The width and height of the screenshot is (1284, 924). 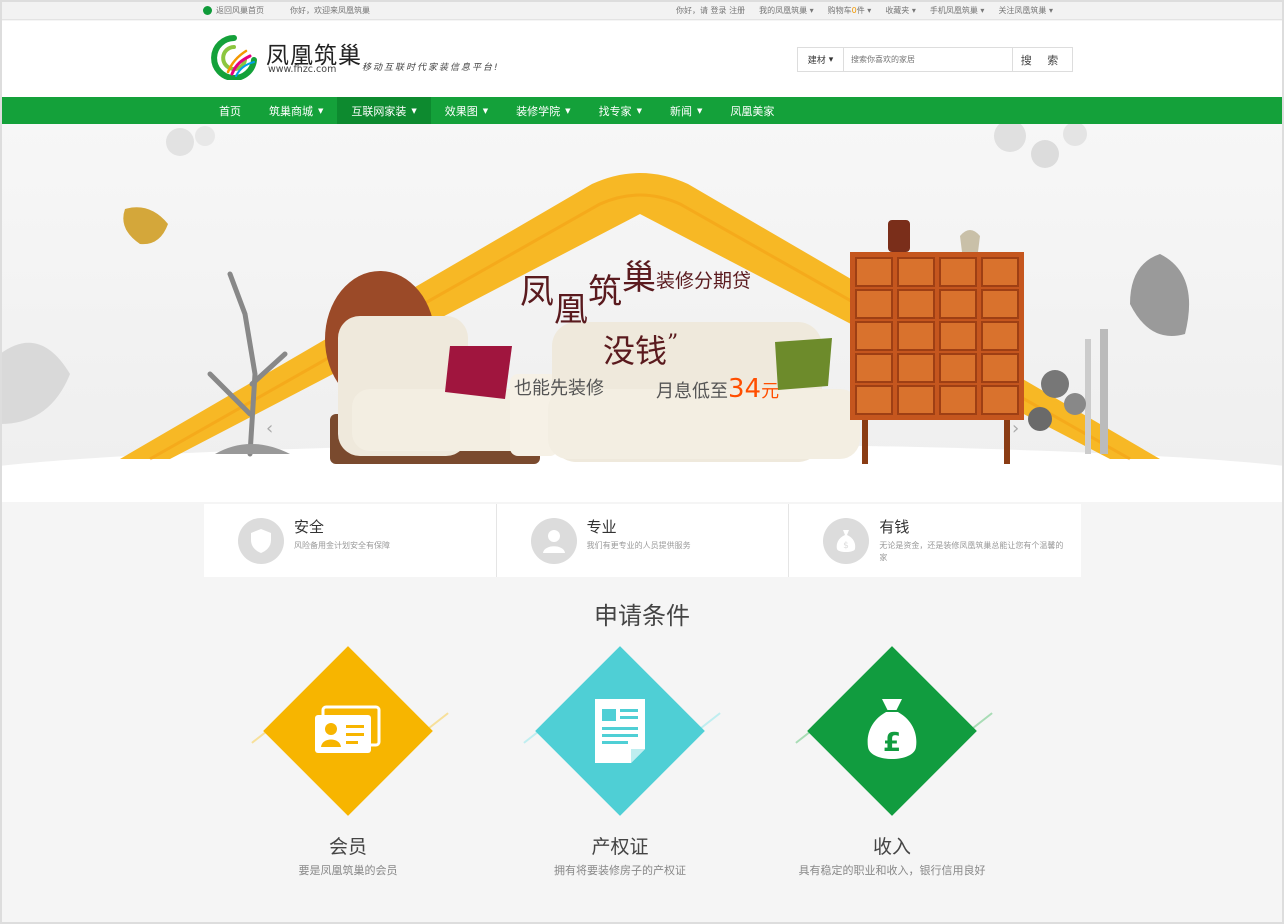 I want to click on main-nav: 首页 筑巢商城 ▼ 互联网家装 ▼ 效果图 ▼ 装修学院 ▼ 找专家 ▼ 新闻 ▼ 凤凰美家, so click(x=642, y=110).